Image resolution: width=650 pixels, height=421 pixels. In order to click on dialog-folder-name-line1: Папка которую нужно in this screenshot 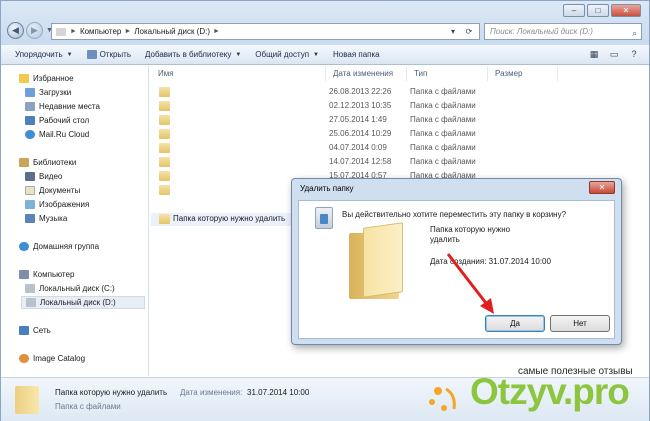, I will do `click(470, 229)`.